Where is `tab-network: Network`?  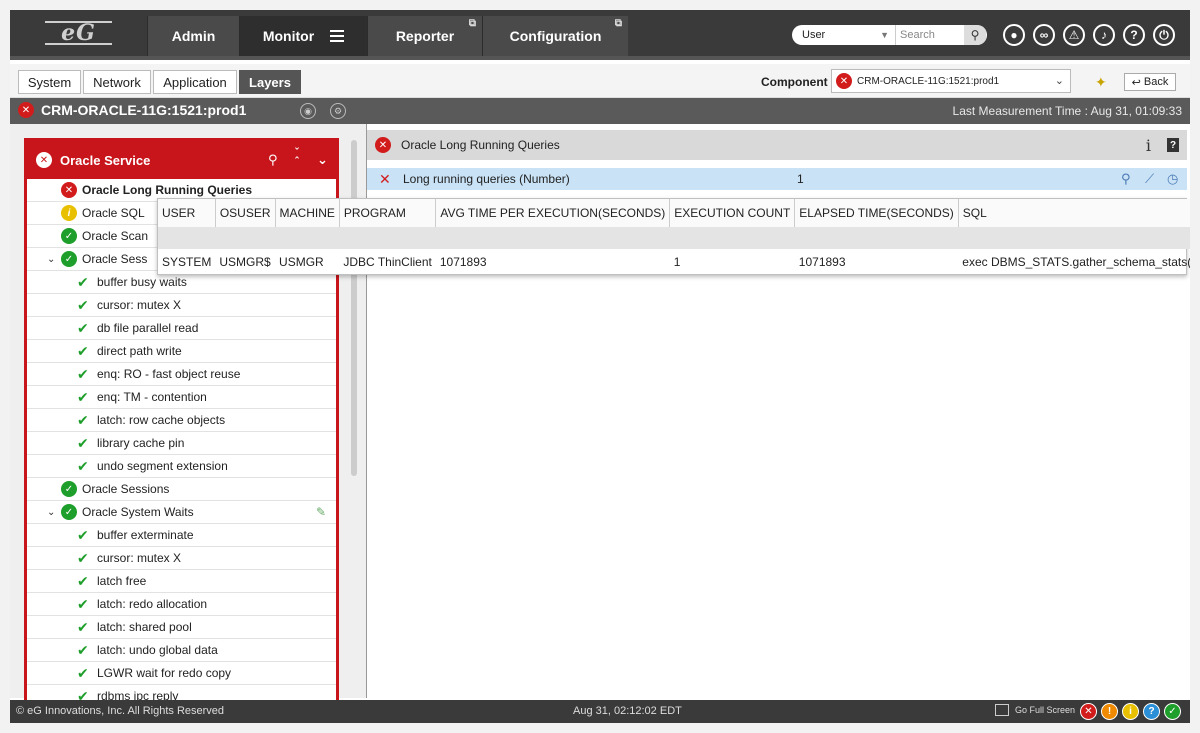 tab-network: Network is located at coordinates (117, 82).